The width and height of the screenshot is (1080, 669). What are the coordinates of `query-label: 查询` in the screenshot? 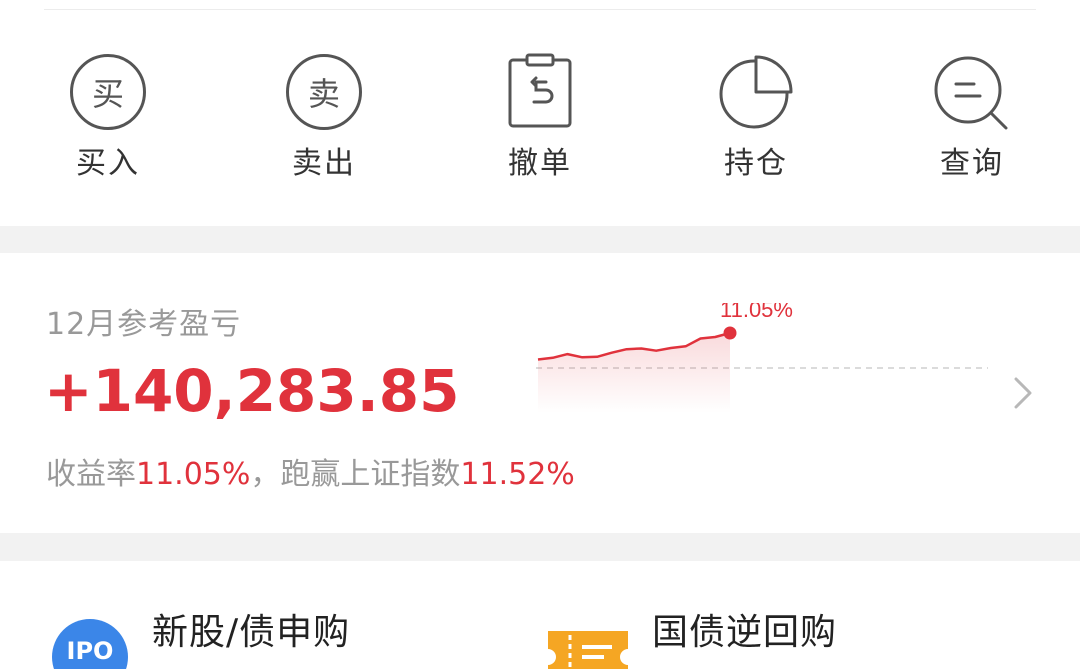 It's located at (972, 163).